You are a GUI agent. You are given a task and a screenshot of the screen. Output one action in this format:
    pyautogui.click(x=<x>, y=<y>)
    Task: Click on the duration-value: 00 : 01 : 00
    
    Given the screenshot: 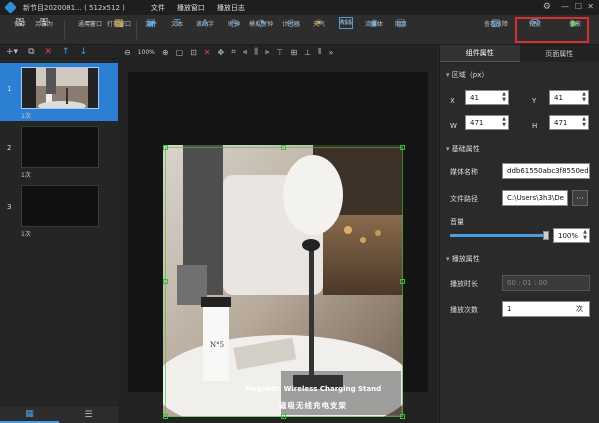 What is the action you would take?
    pyautogui.click(x=527, y=283)
    